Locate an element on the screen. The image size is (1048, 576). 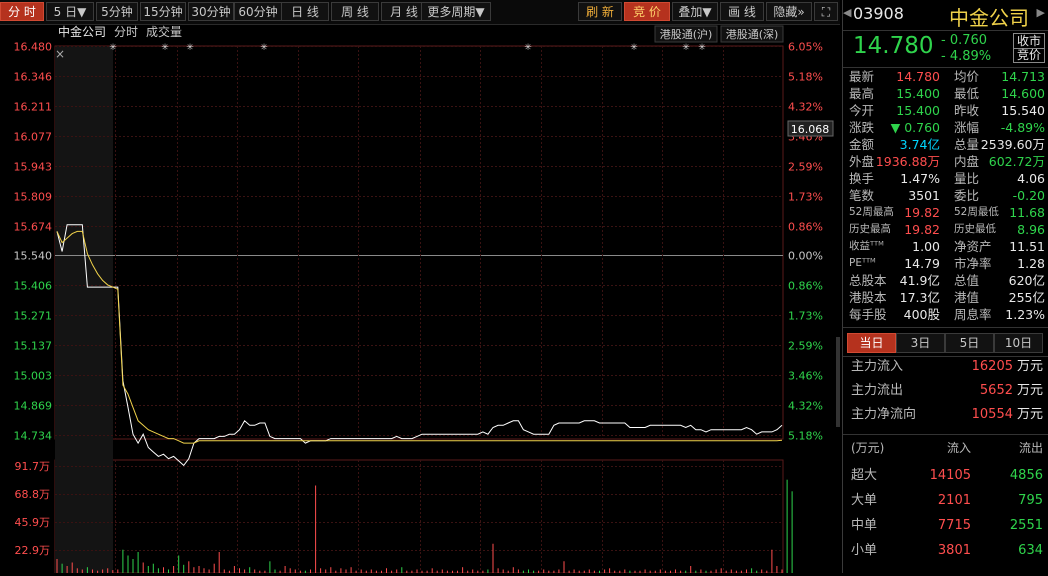
flow-tab-1: 3日 is located at coordinates (920, 343).